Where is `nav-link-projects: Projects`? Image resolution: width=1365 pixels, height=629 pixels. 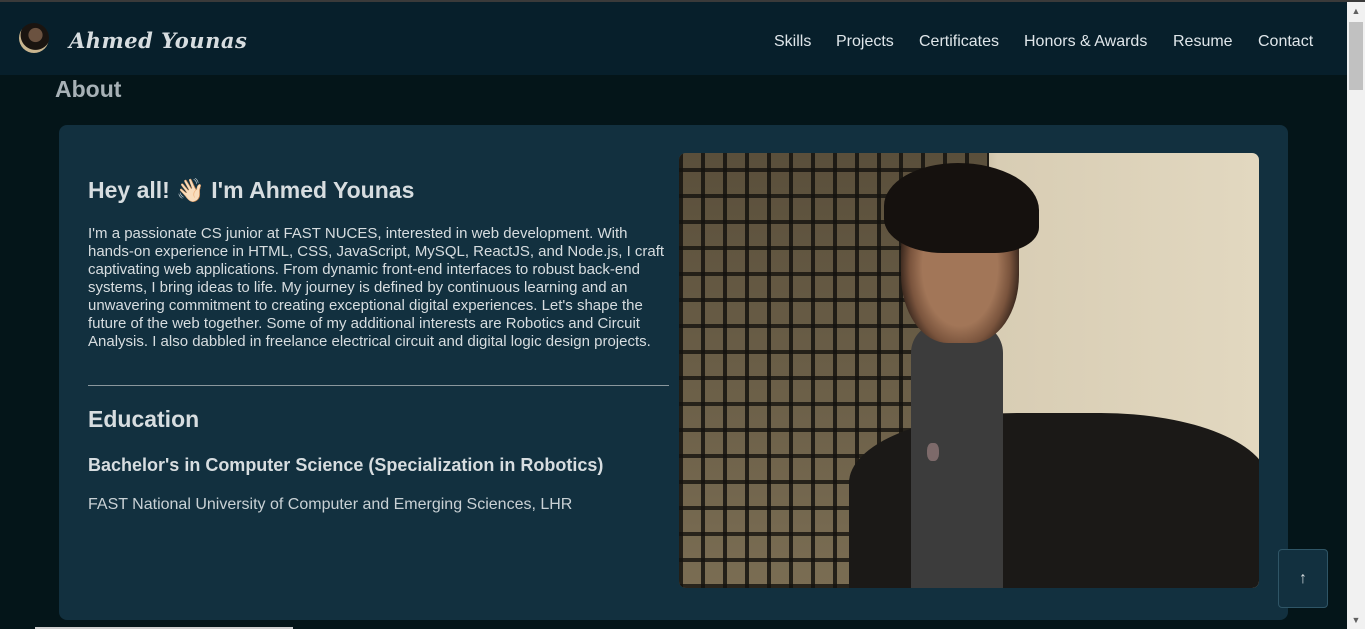
nav-link-projects: Projects is located at coordinates (865, 42).